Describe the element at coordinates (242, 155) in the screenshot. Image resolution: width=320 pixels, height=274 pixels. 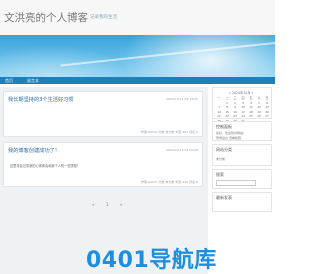
I see `categories-widget: 网站分类 未分类` at that location.